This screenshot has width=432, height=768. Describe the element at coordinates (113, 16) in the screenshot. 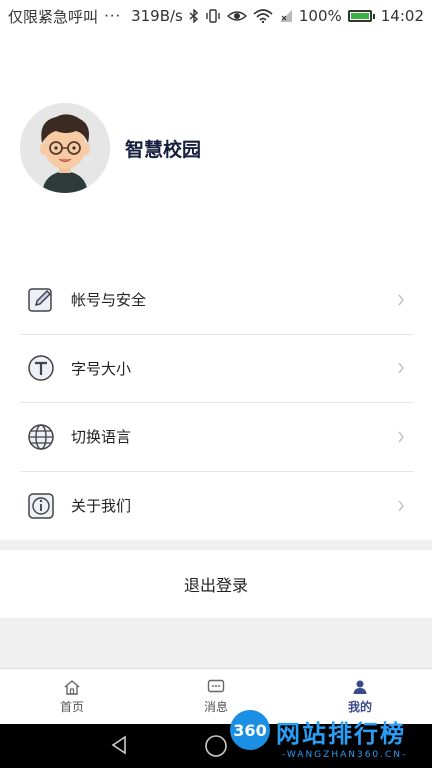

I see `more-dots: ···` at that location.